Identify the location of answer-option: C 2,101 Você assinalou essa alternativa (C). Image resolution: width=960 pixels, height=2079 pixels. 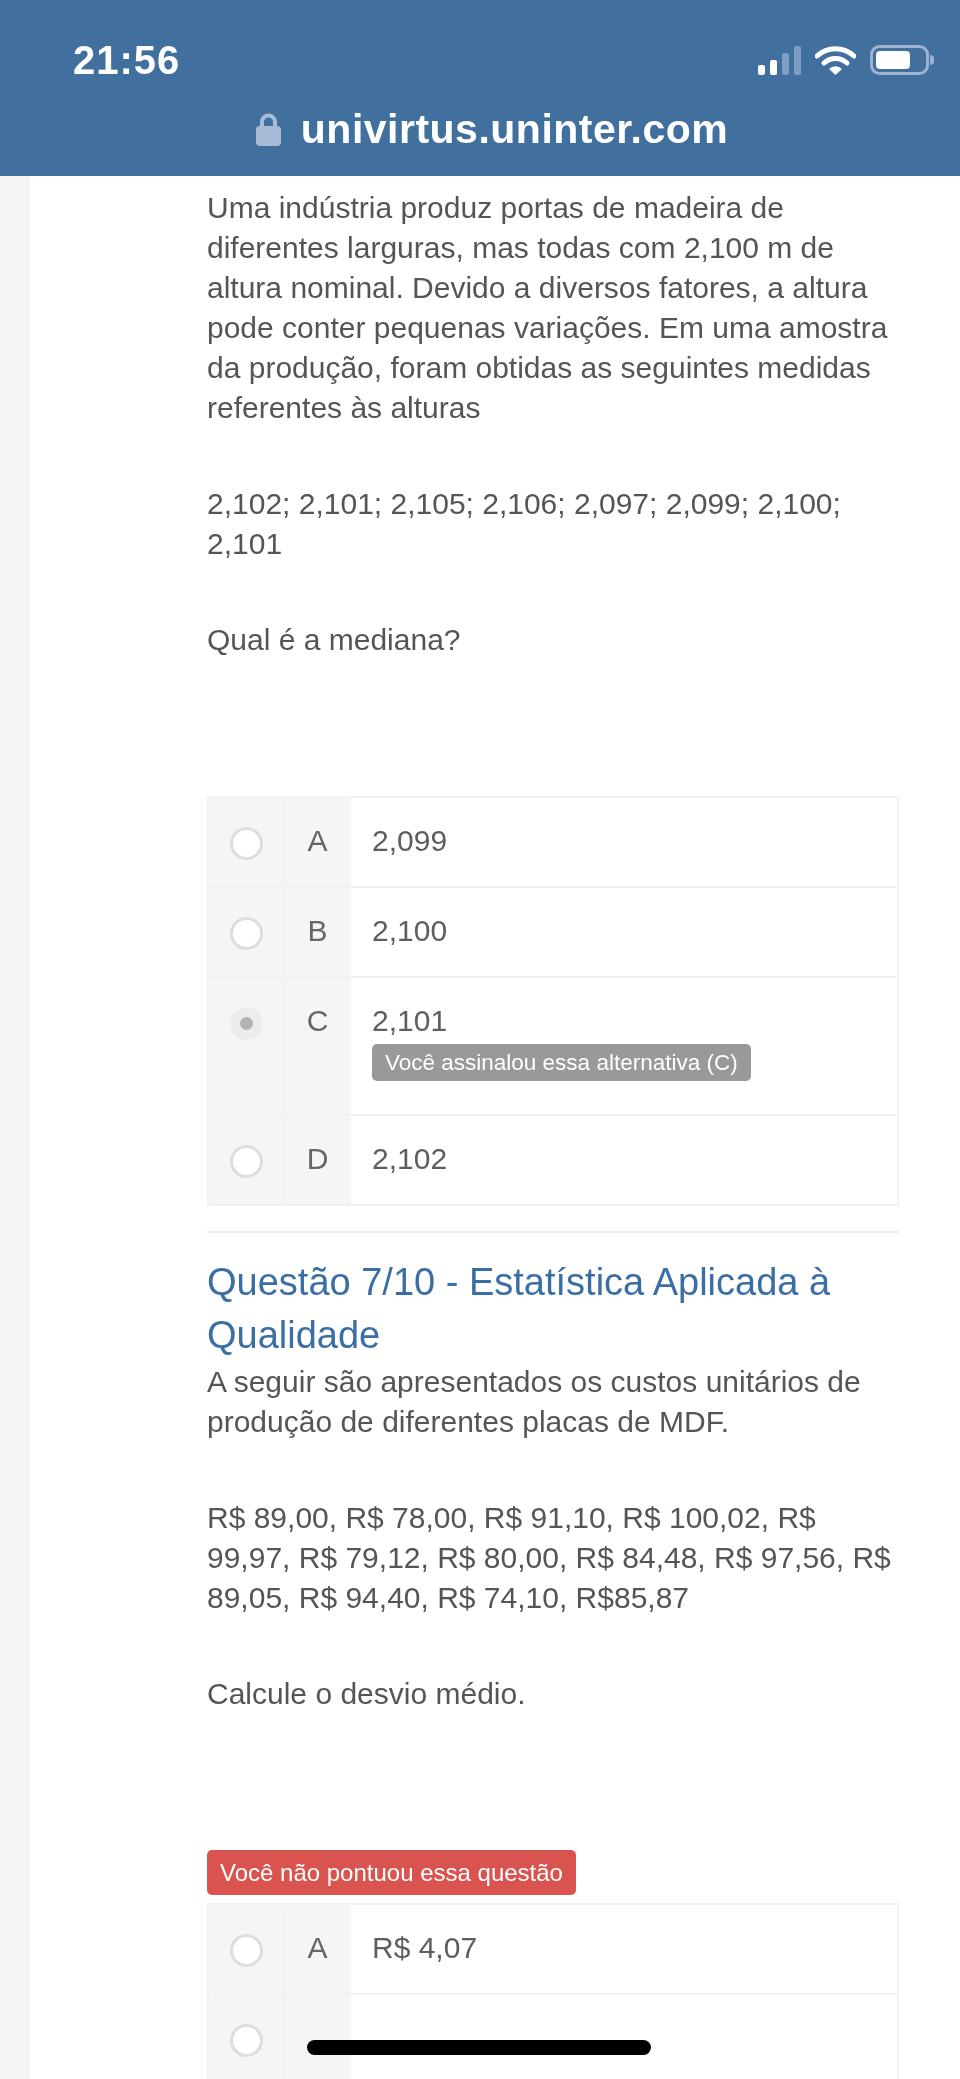
(553, 1047).